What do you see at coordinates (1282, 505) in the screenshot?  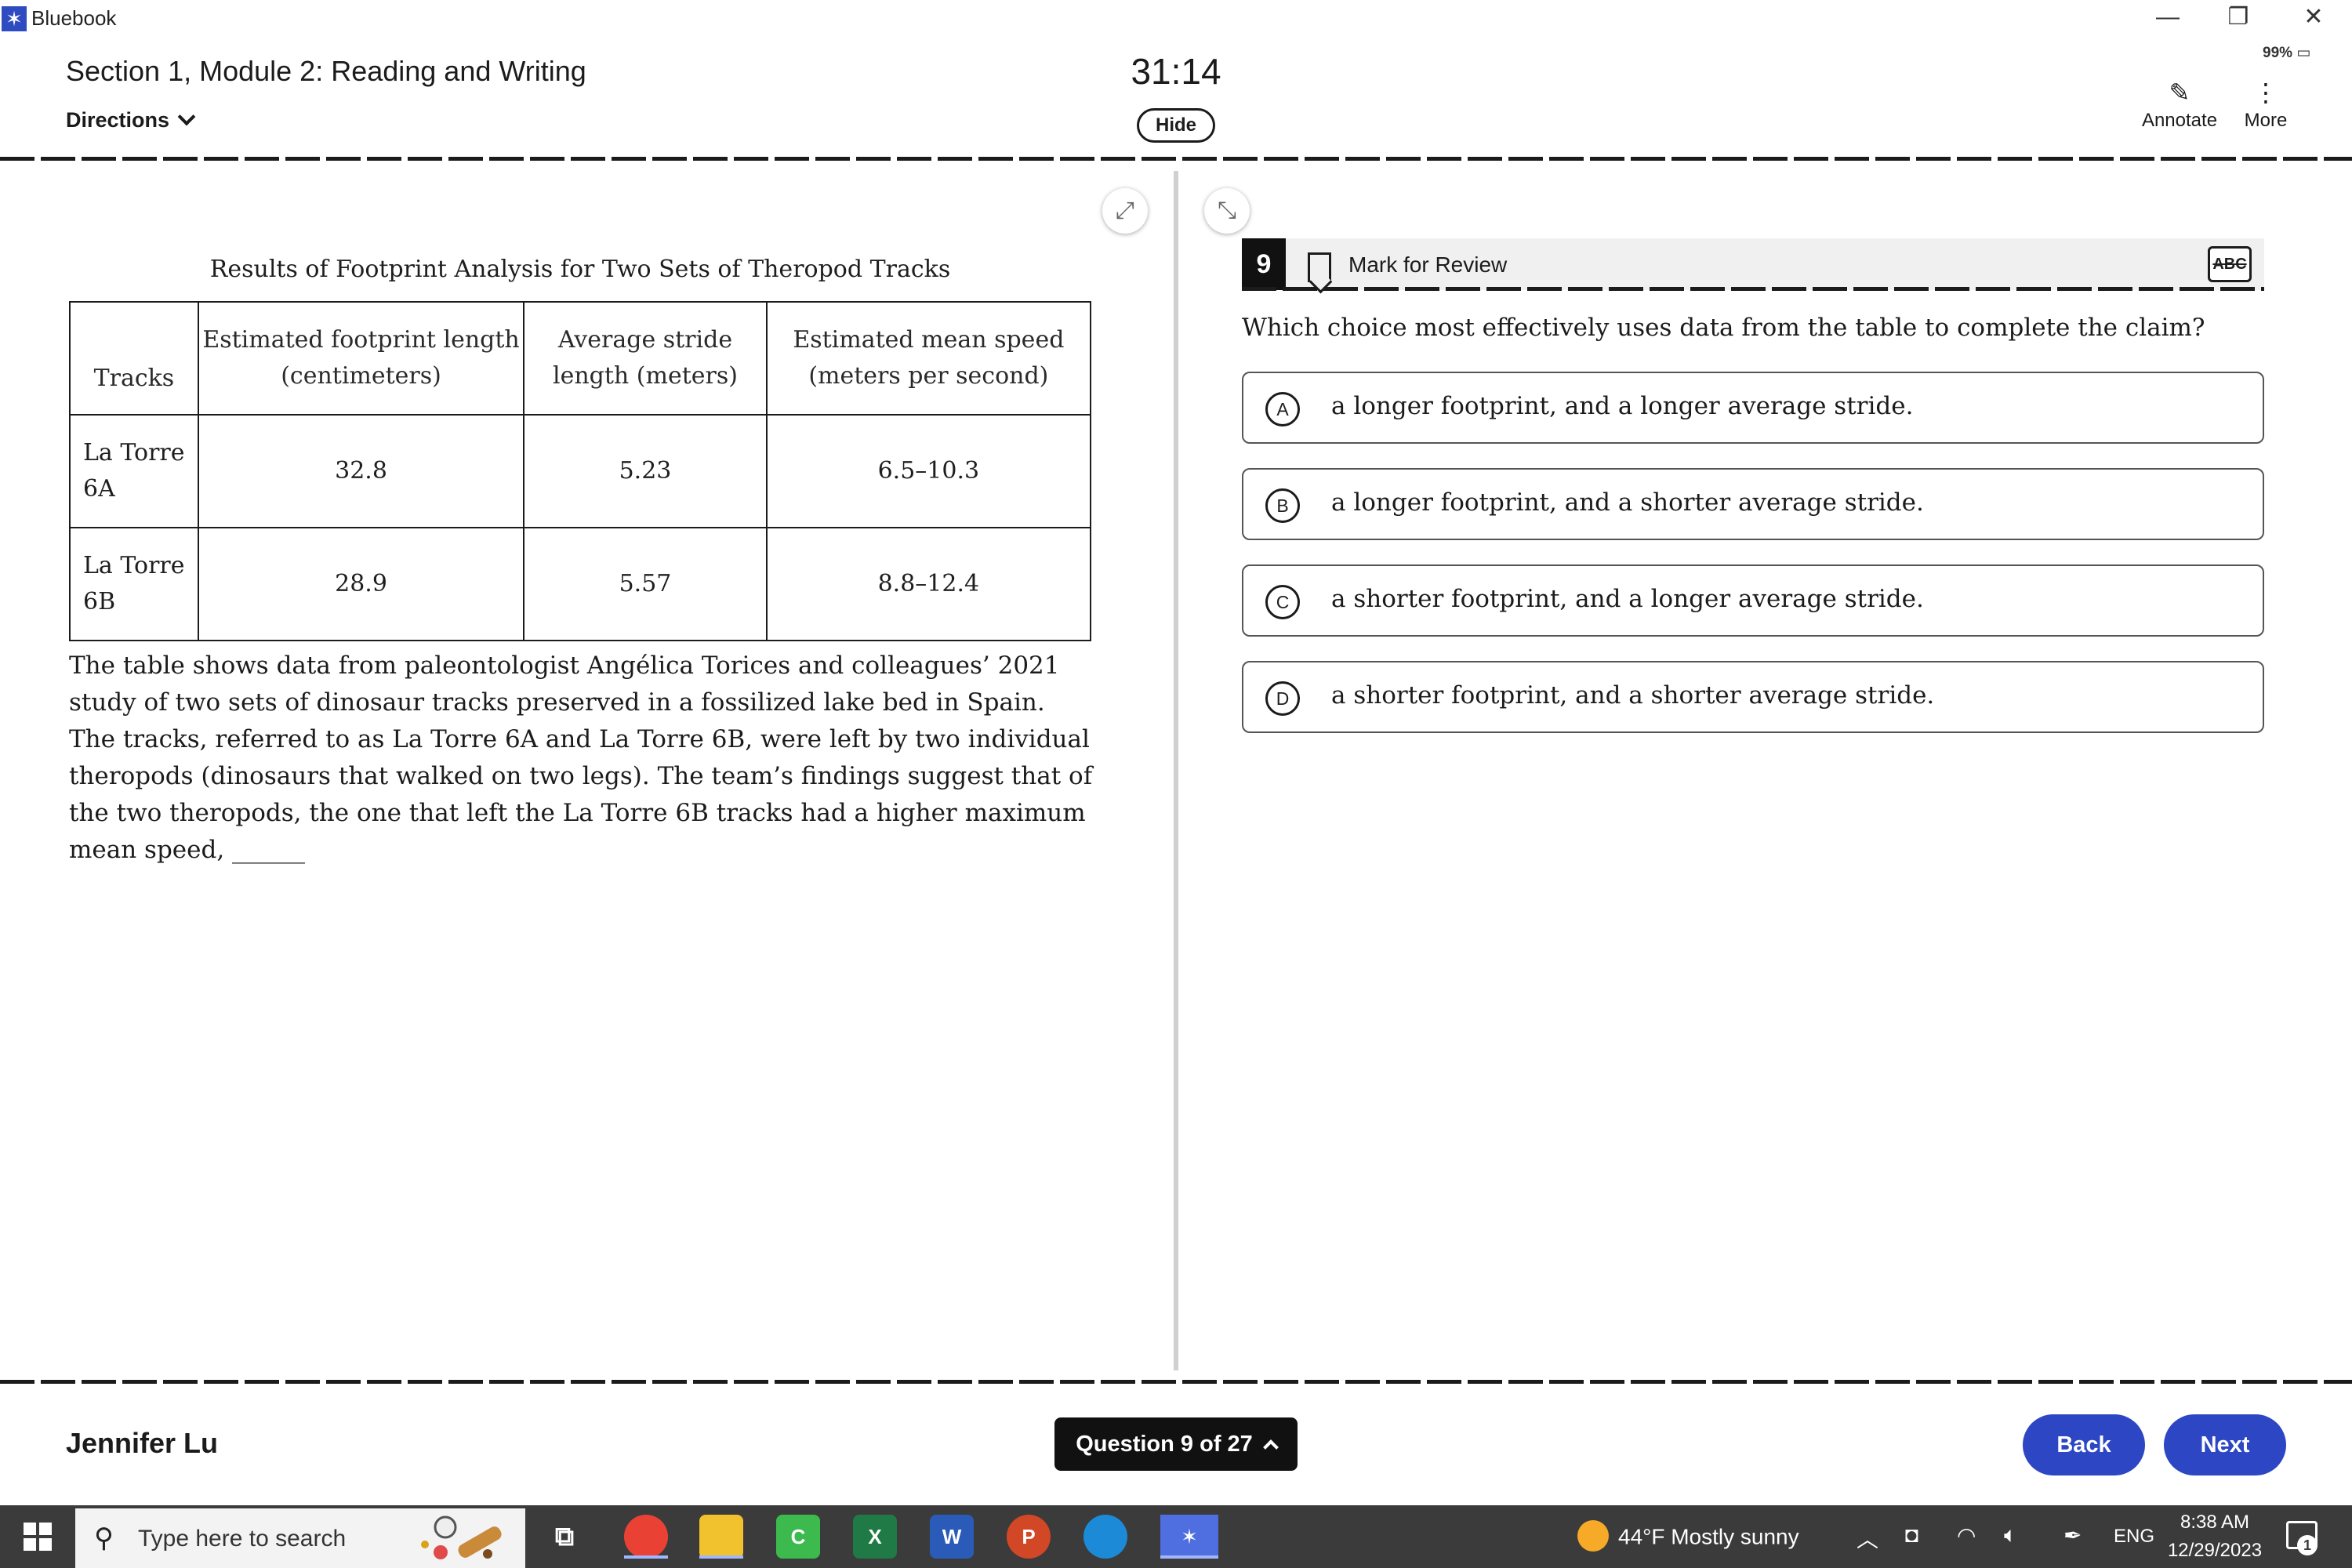 I see `choice-letter: B` at bounding box center [1282, 505].